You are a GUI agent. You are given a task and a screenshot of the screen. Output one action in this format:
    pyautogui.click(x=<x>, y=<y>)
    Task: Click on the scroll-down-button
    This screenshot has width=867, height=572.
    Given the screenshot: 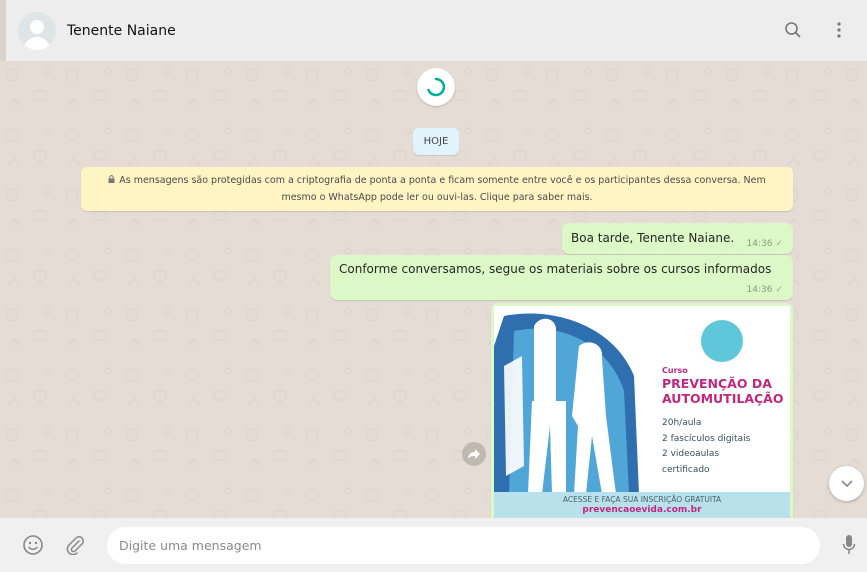 What is the action you would take?
    pyautogui.click(x=846, y=483)
    